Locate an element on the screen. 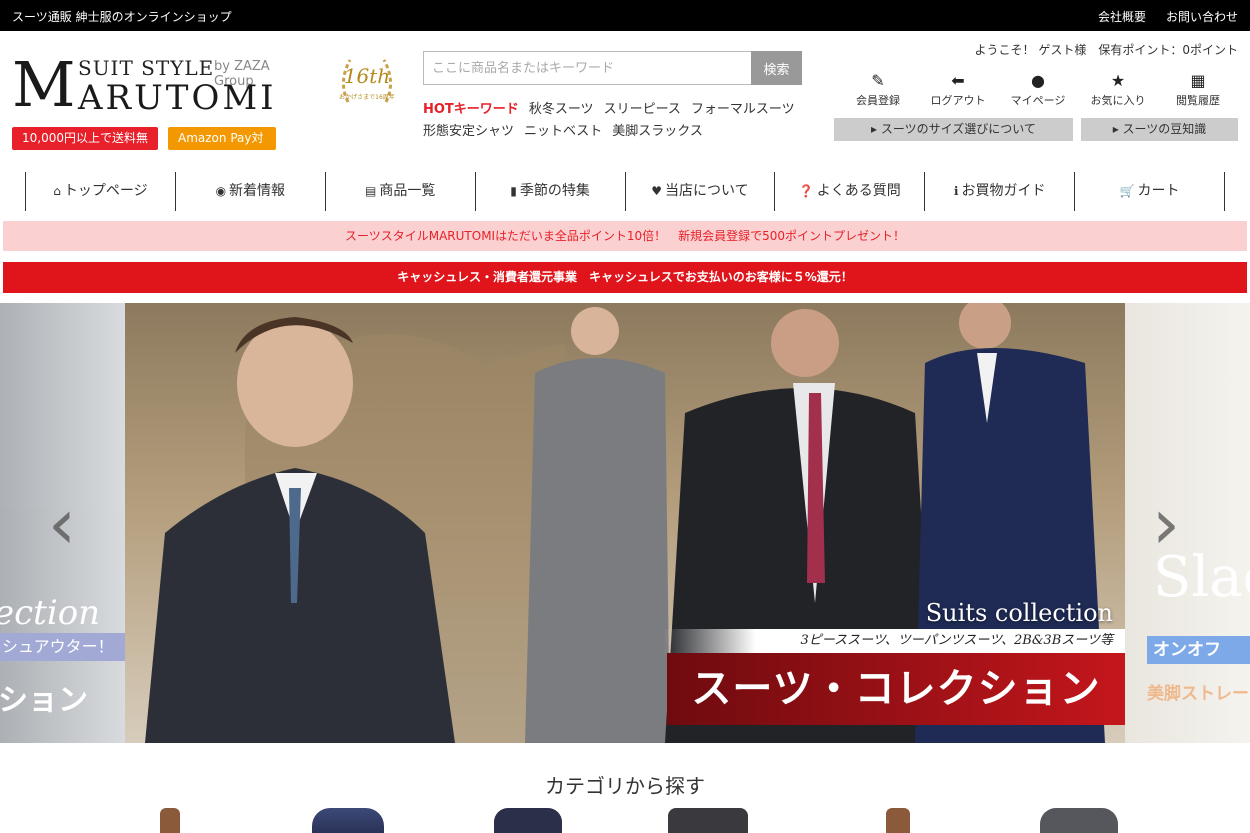  list-icon: ▤ is located at coordinates (371, 191).